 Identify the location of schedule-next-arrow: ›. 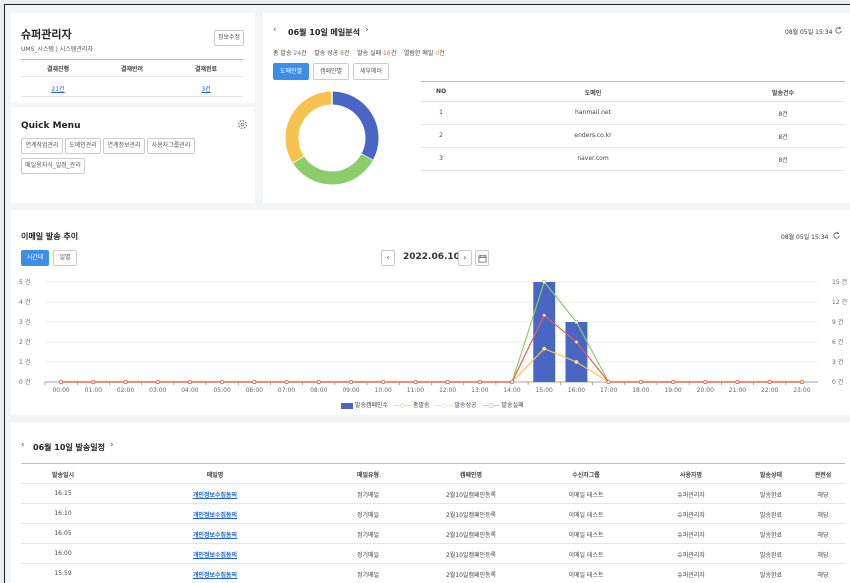
(112, 445).